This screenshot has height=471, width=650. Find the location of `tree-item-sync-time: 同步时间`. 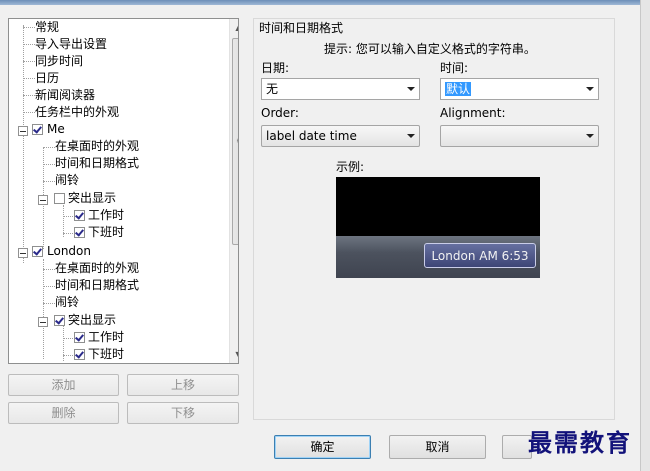

tree-item-sync-time: 同步时间 is located at coordinates (59, 61).